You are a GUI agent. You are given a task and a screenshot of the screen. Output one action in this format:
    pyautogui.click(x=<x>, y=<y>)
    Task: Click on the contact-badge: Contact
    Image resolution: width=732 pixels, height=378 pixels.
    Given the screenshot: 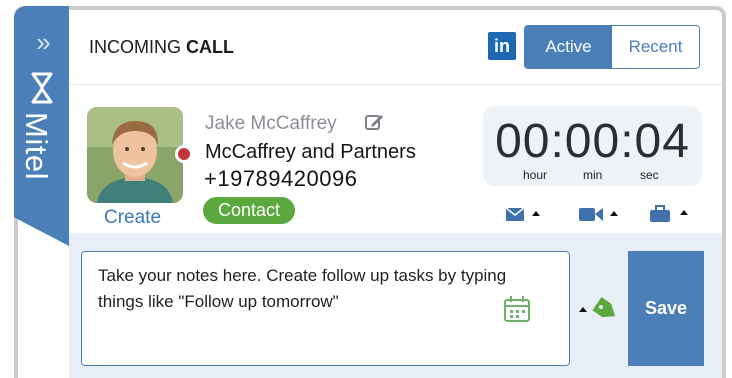 What is the action you would take?
    pyautogui.click(x=249, y=210)
    